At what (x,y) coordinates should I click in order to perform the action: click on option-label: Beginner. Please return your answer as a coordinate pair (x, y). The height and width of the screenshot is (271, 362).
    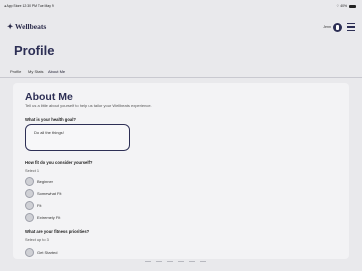
    Looking at the image, I should click on (45, 181).